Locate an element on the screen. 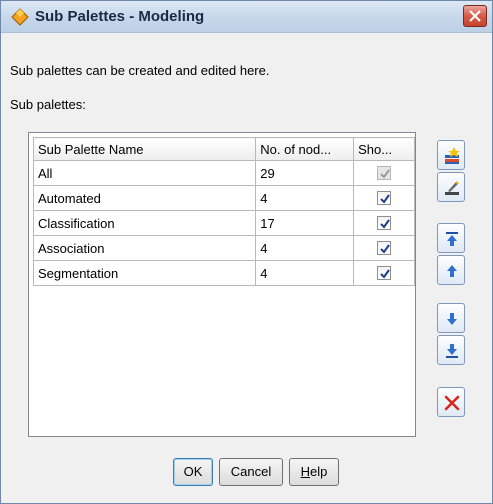 The width and height of the screenshot is (493, 504). move-to-bottom-button is located at coordinates (451, 350).